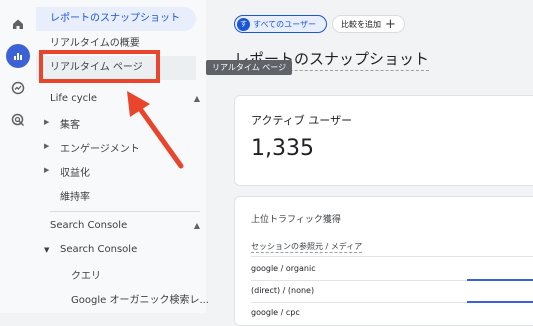 Image resolution: width=533 pixels, height=326 pixels. Describe the element at coordinates (125, 211) in the screenshot. I see `divider` at that location.